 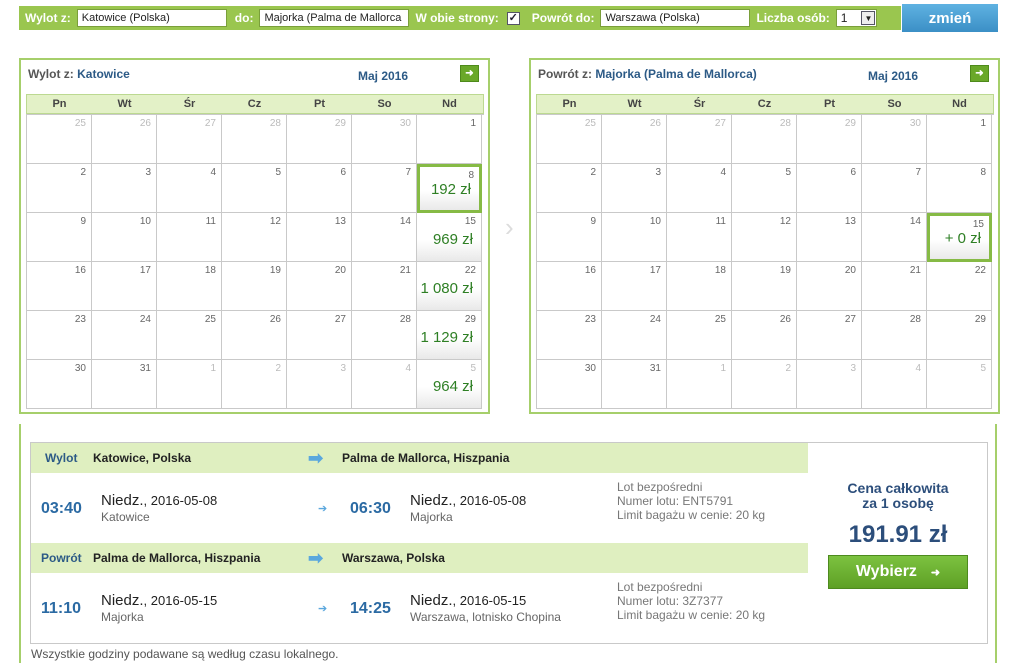 I want to click on calendar-day: 8, so click(x=959, y=188).